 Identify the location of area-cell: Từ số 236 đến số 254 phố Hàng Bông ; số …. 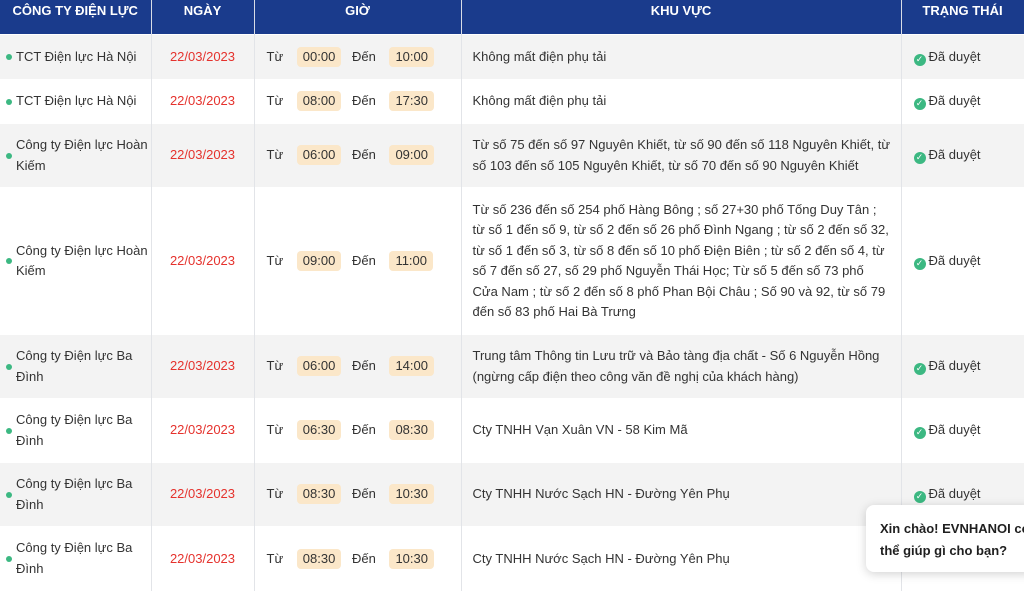
(681, 261).